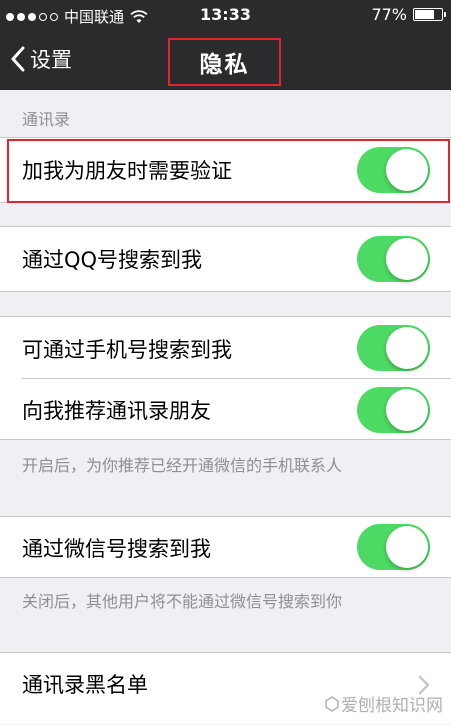  I want to click on navigation-bar: 设置 隐私, so click(225, 60).